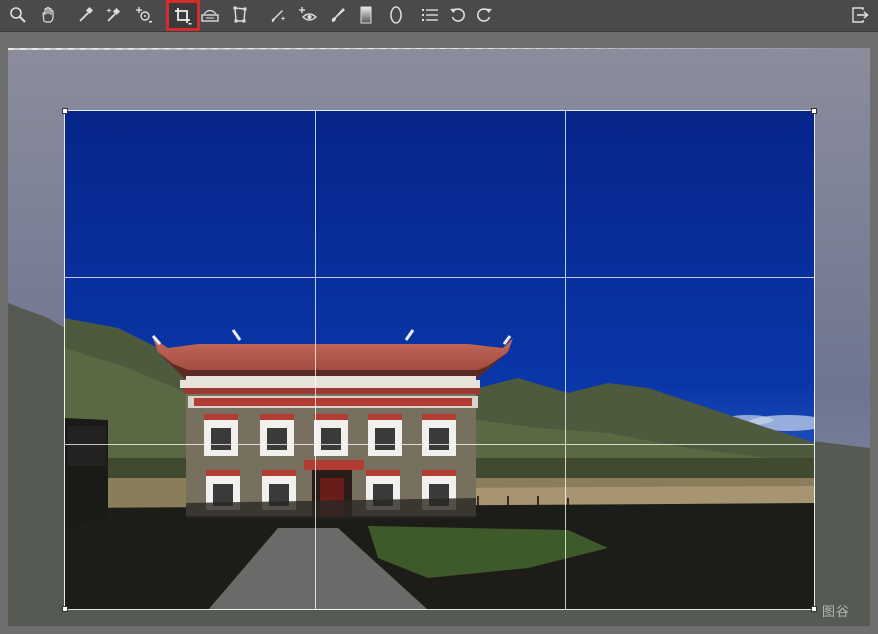 The width and height of the screenshot is (878, 634). I want to click on crop-handle-top-right, so click(814, 111).